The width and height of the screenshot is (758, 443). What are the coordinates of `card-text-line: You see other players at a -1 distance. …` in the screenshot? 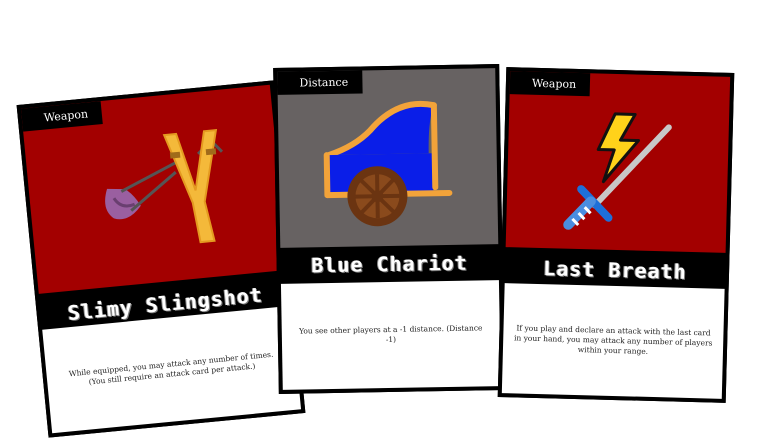 It's located at (390, 334).